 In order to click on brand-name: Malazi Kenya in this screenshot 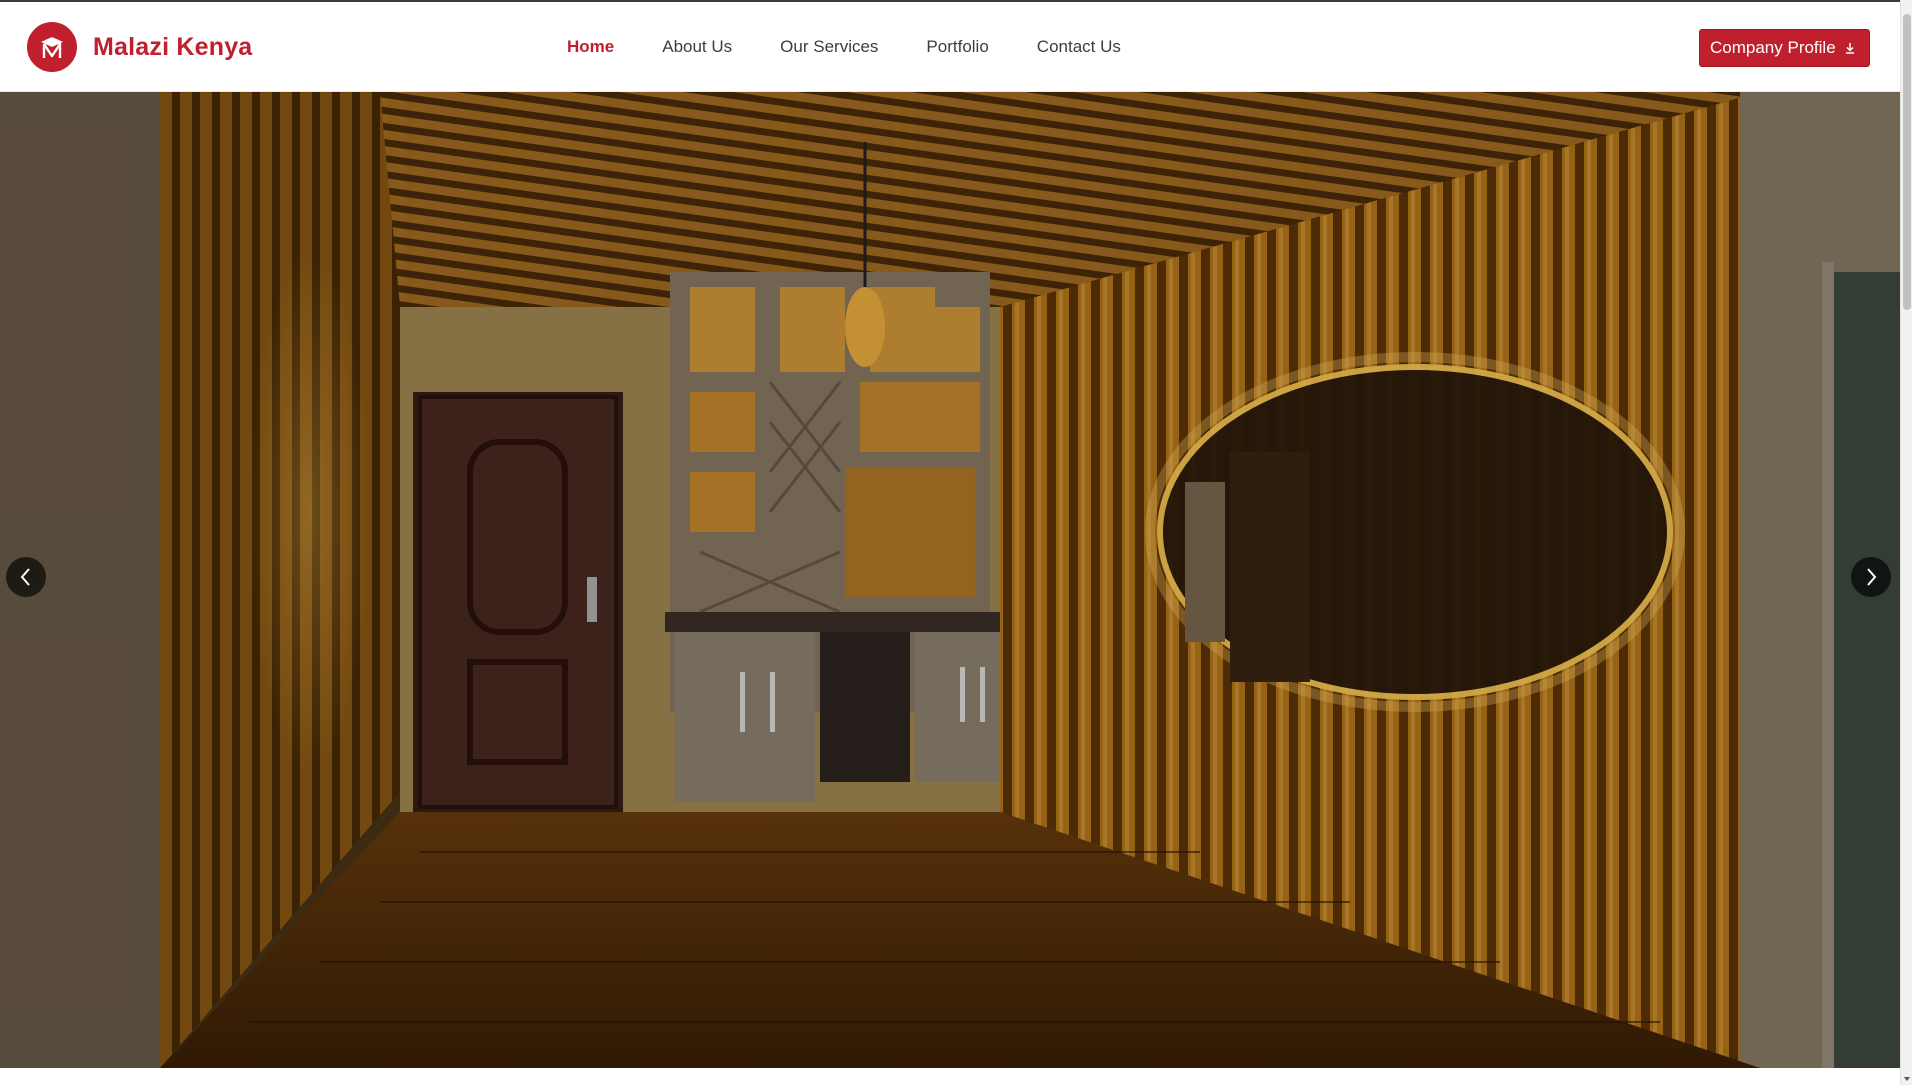, I will do `click(173, 46)`.